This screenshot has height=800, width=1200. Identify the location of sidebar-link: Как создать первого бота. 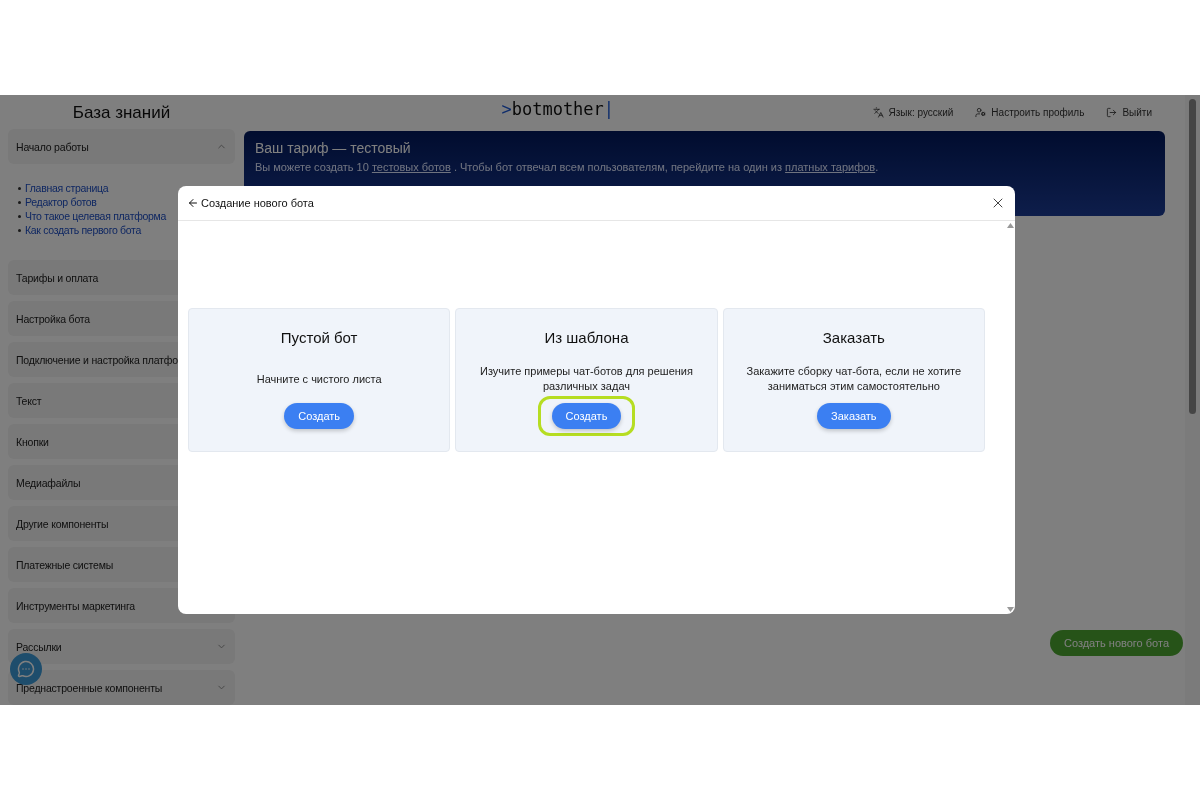
(83, 230).